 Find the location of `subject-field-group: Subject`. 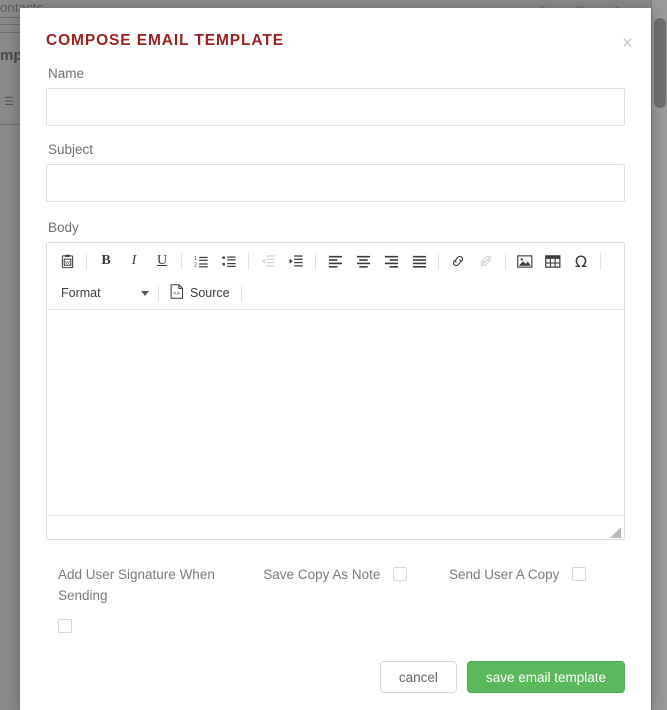

subject-field-group: Subject is located at coordinates (335, 172).